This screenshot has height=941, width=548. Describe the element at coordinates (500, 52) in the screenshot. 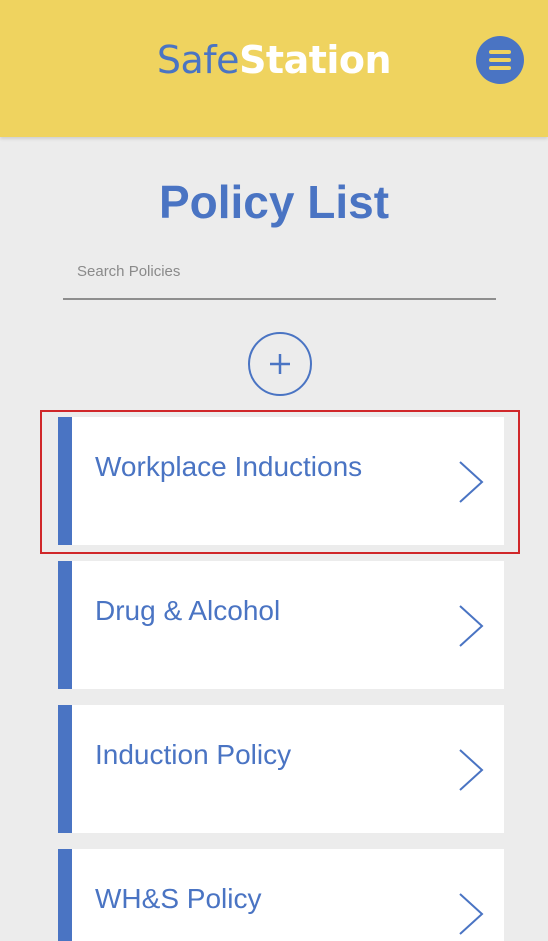

I see `hamburger-menu-icon` at that location.